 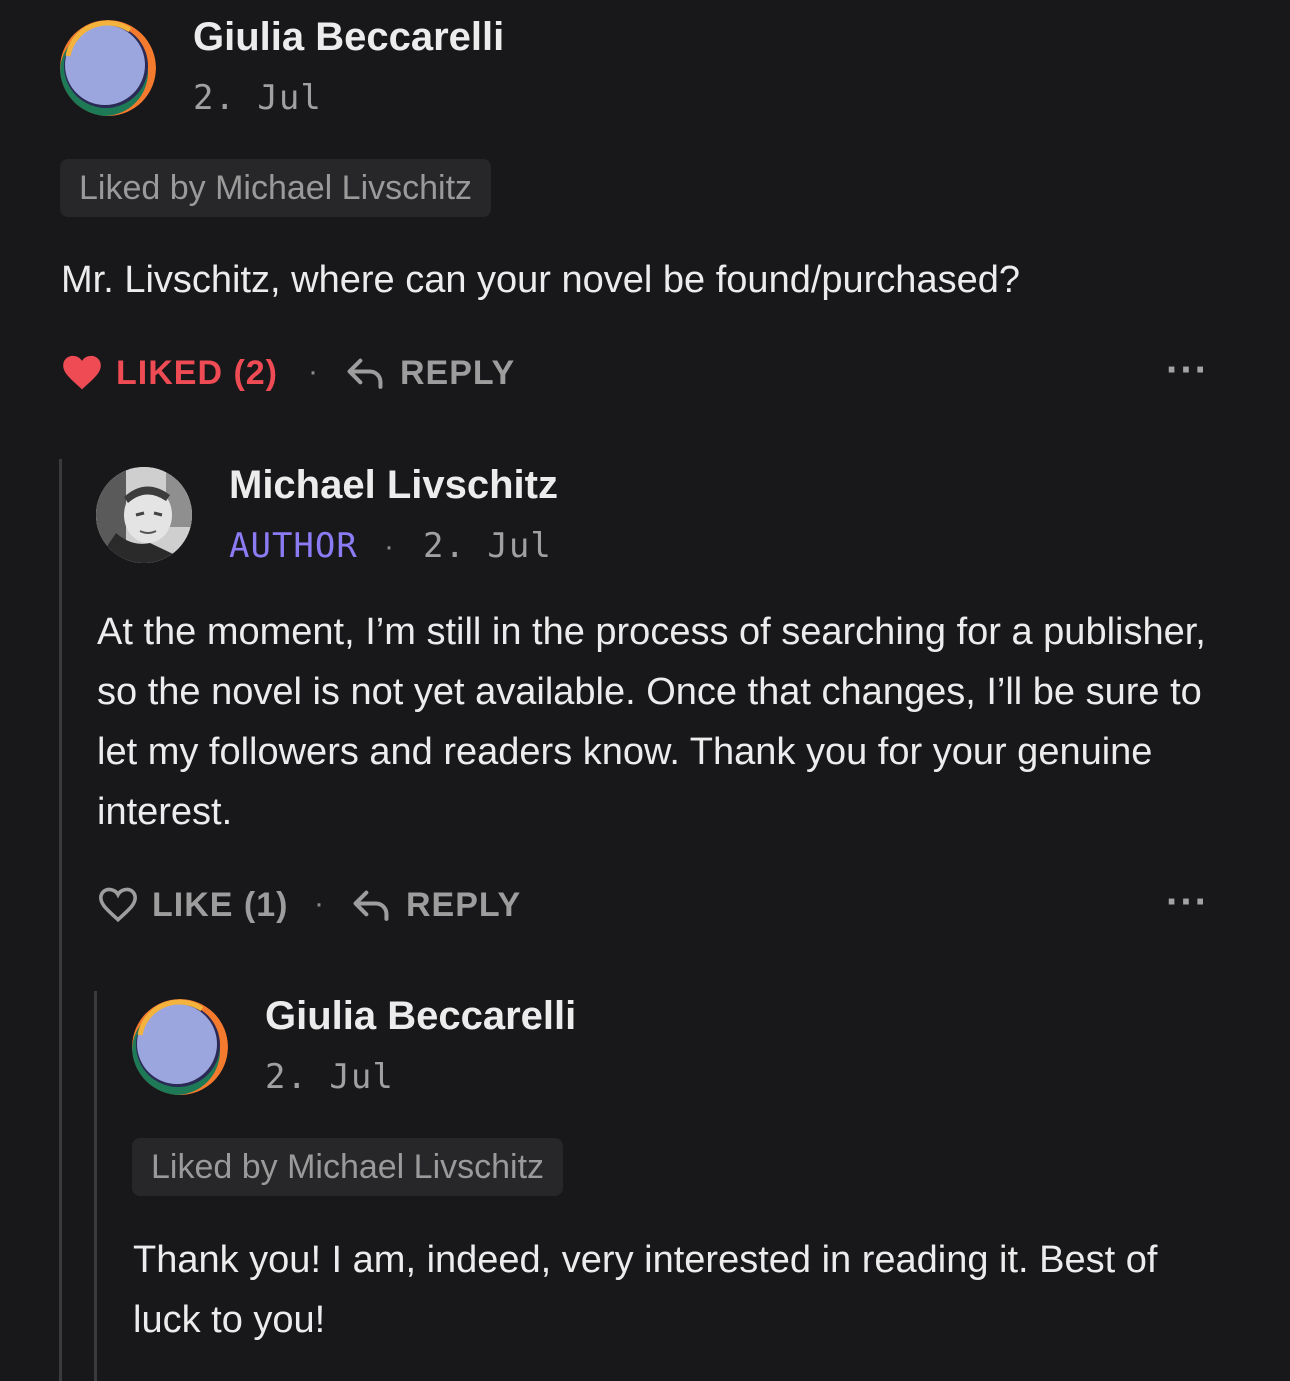 I want to click on author-badge: AUTHOR, so click(x=293, y=546).